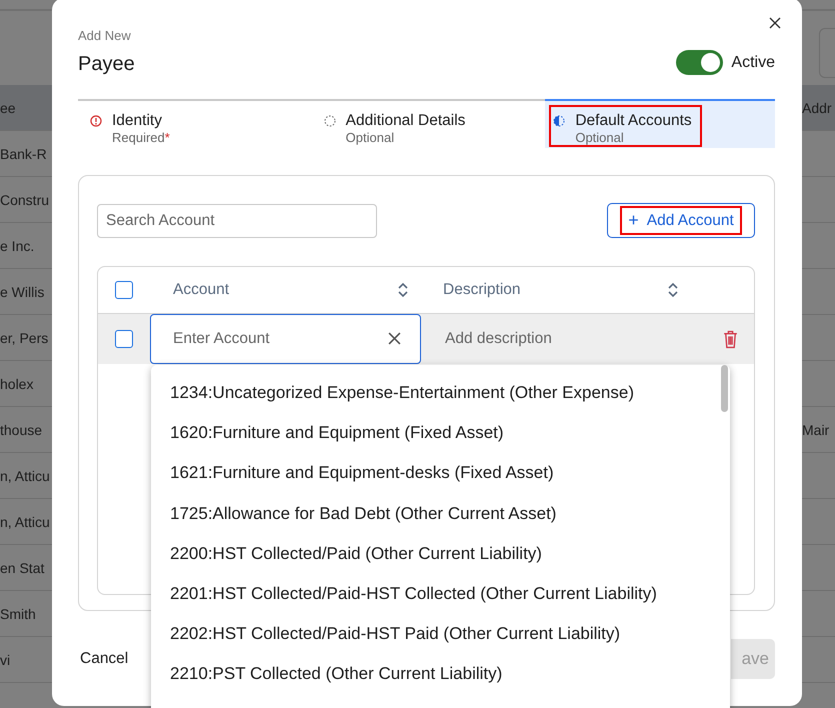 This screenshot has width=835, height=708. Describe the element at coordinates (105, 35) in the screenshot. I see `dialog-subtitle: Add New` at that location.